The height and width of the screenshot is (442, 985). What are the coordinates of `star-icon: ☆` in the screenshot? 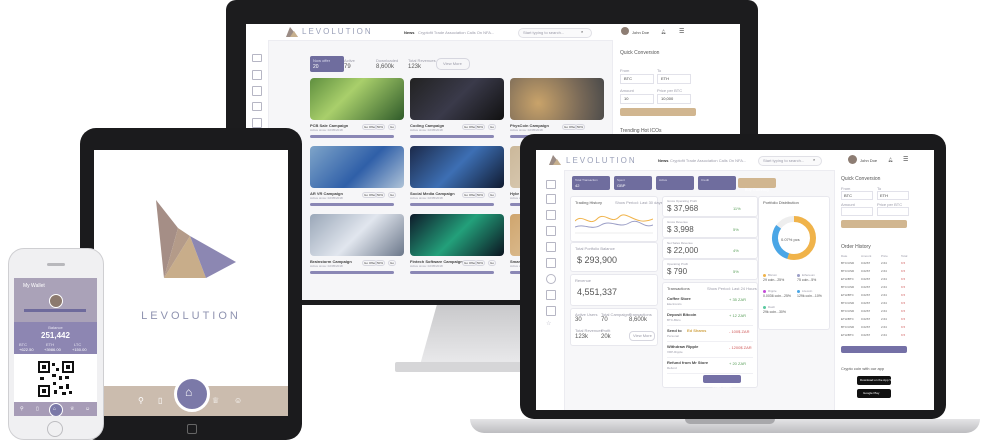 It's located at (548, 323).